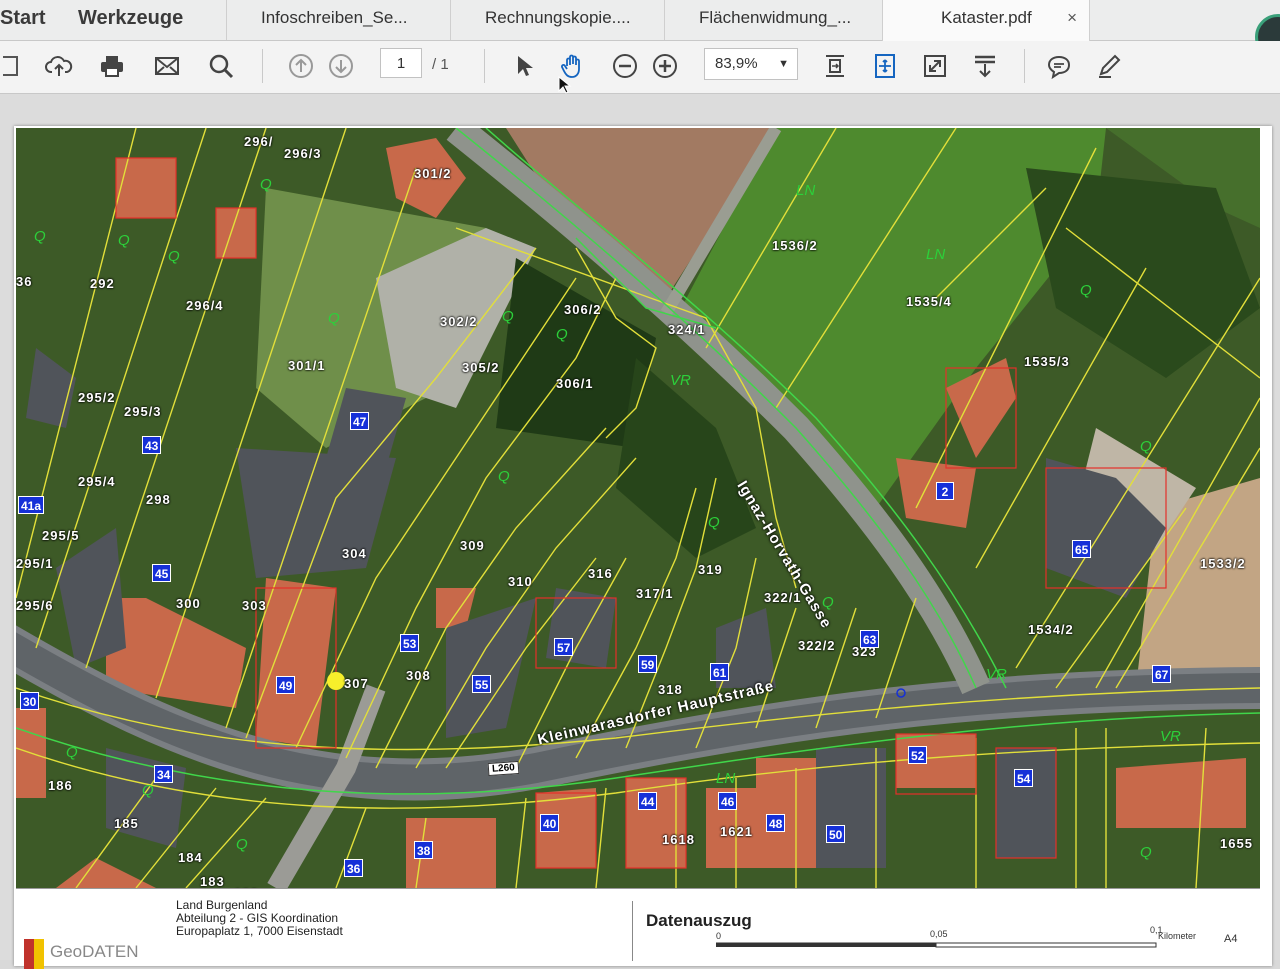  Describe the element at coordinates (35, 563) in the screenshot. I see `parcel-number: 295/1` at that location.